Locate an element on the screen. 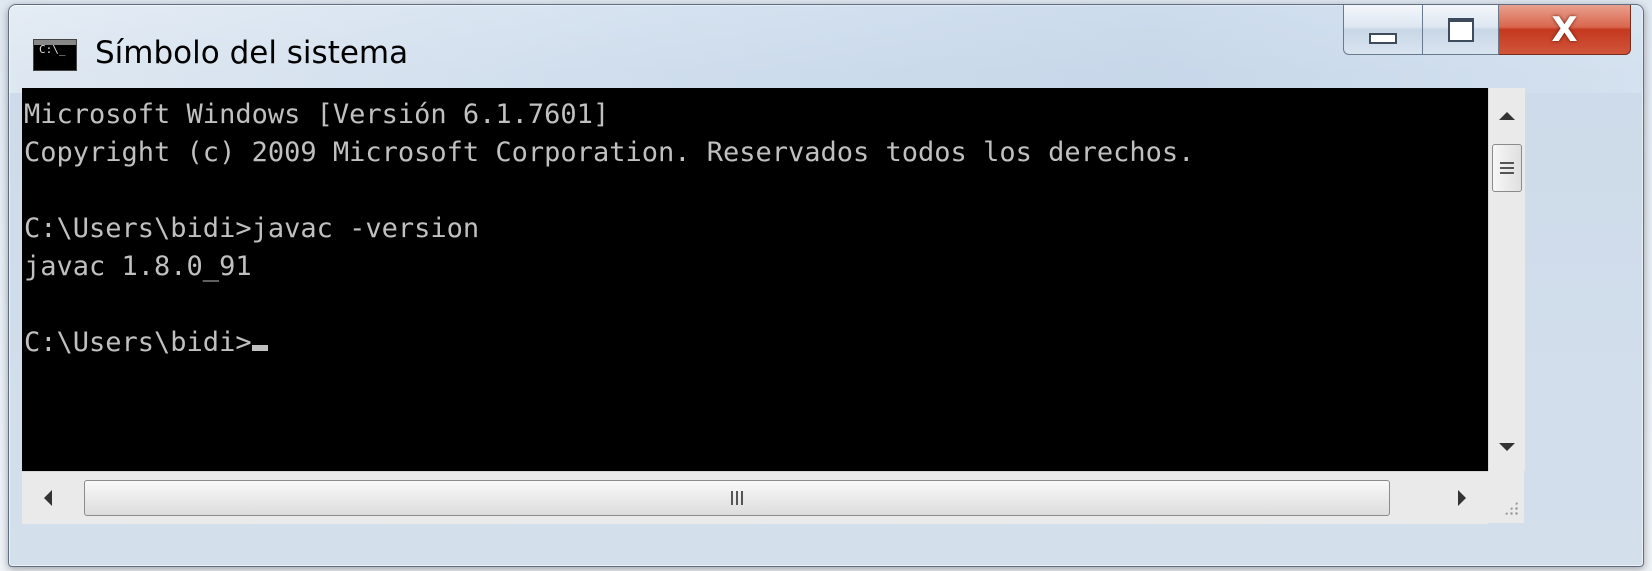  vertical-scroll-thumb is located at coordinates (1507, 168).